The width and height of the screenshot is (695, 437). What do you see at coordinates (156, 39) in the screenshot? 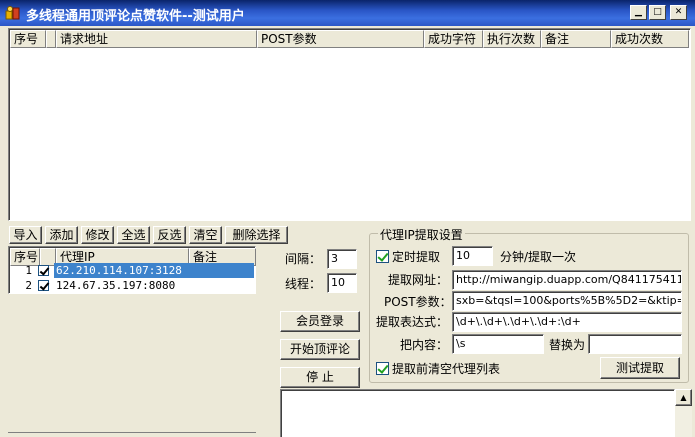
I see `col-request-url: 请求地址` at bounding box center [156, 39].